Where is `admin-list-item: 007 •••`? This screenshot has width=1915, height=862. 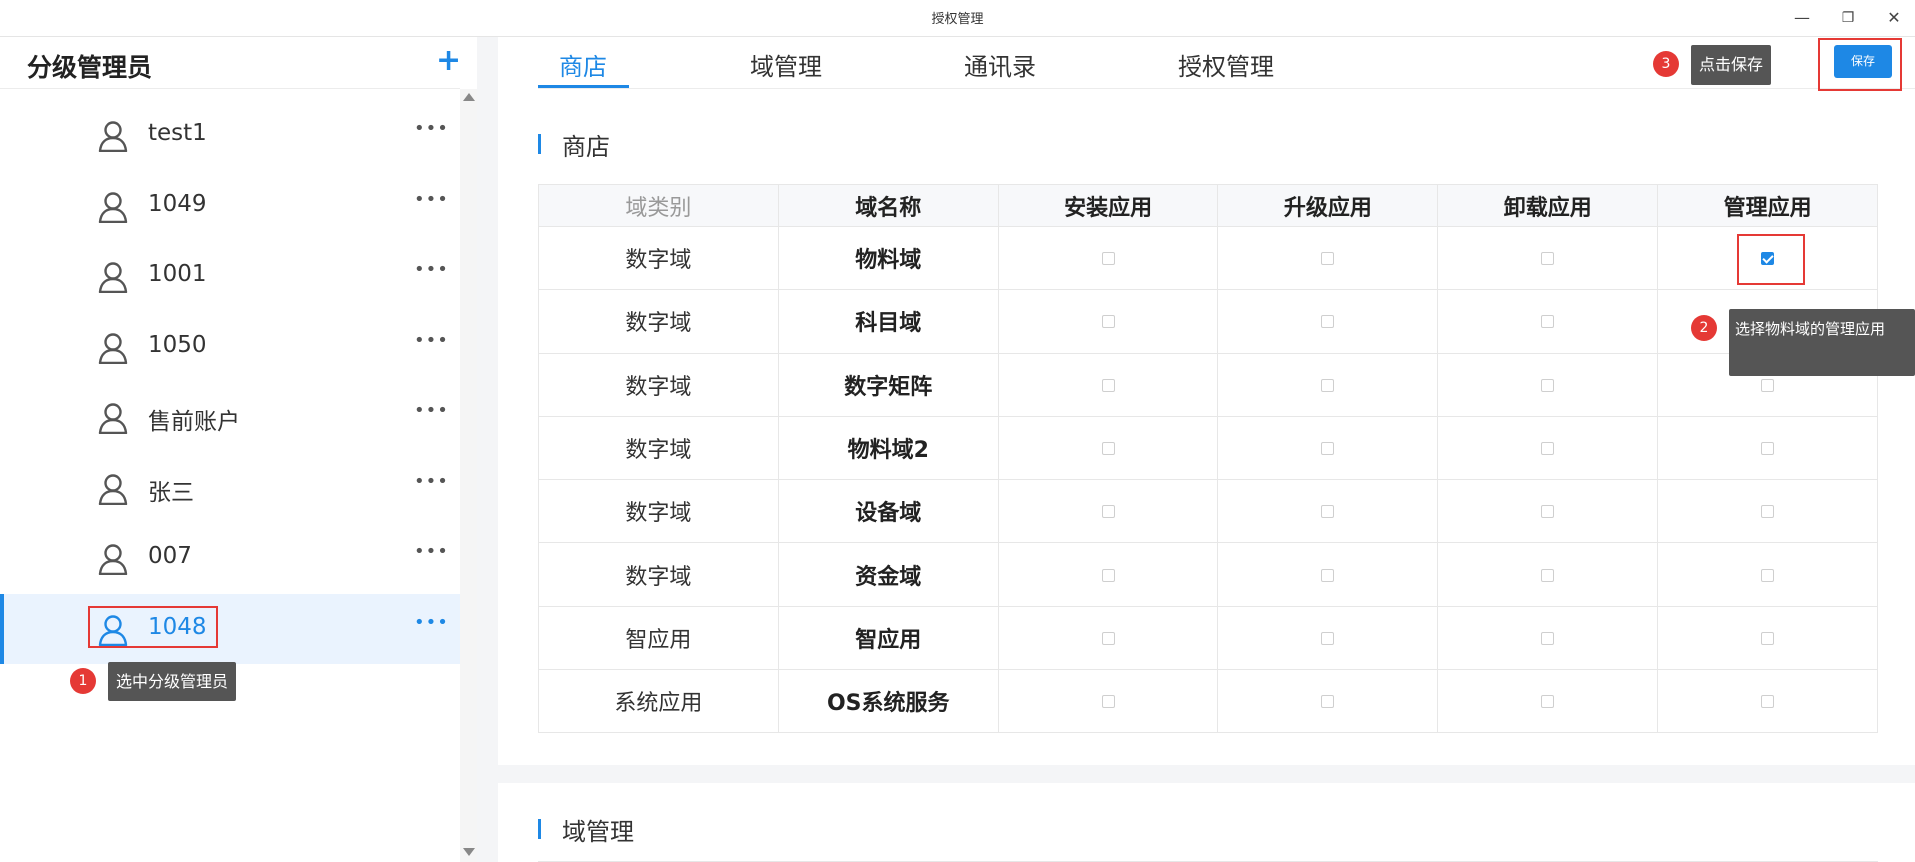 admin-list-item: 007 ••• is located at coordinates (230, 558).